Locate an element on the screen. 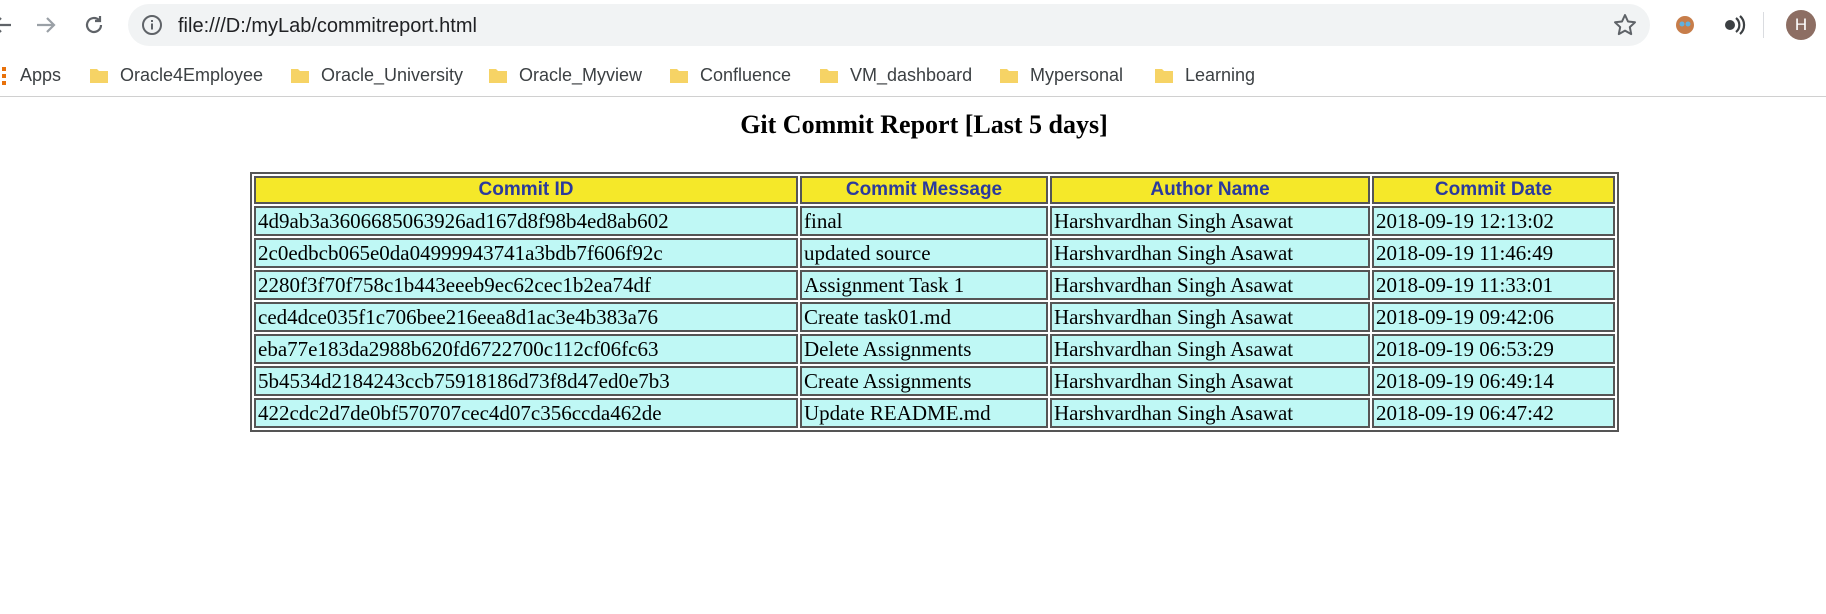  cast-audio-icon is located at coordinates (1735, 25).